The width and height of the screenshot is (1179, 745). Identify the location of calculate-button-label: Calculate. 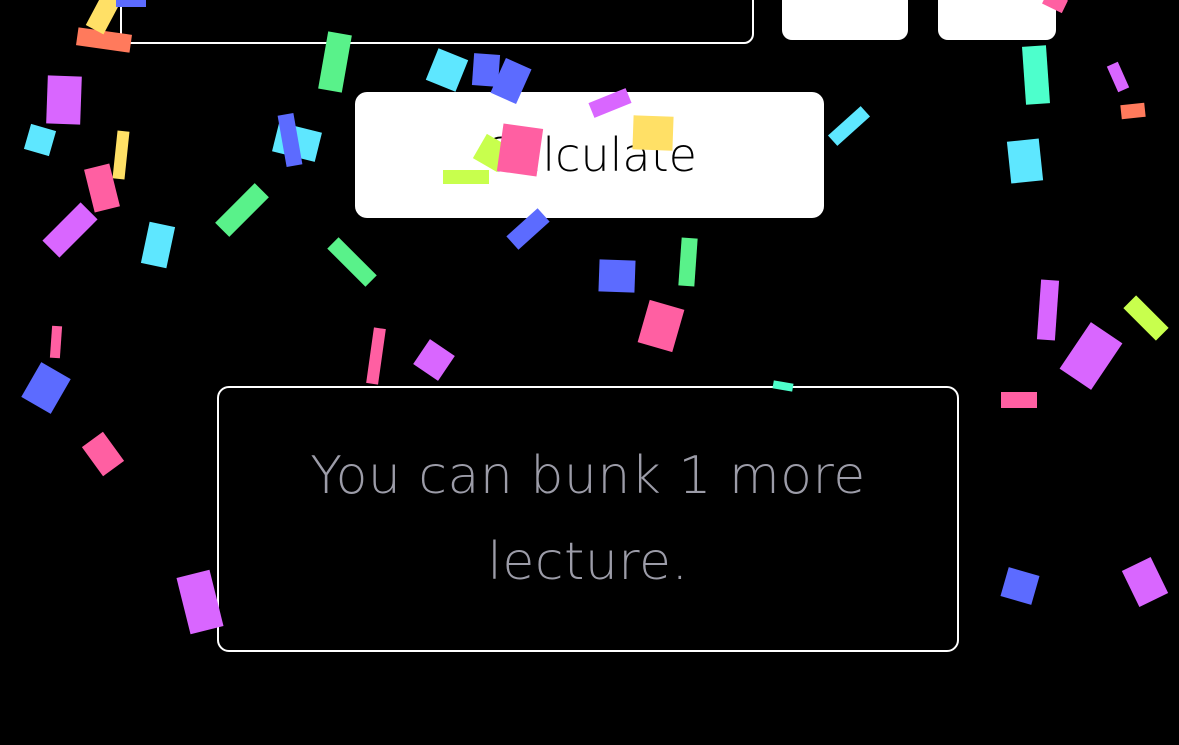
(589, 155).